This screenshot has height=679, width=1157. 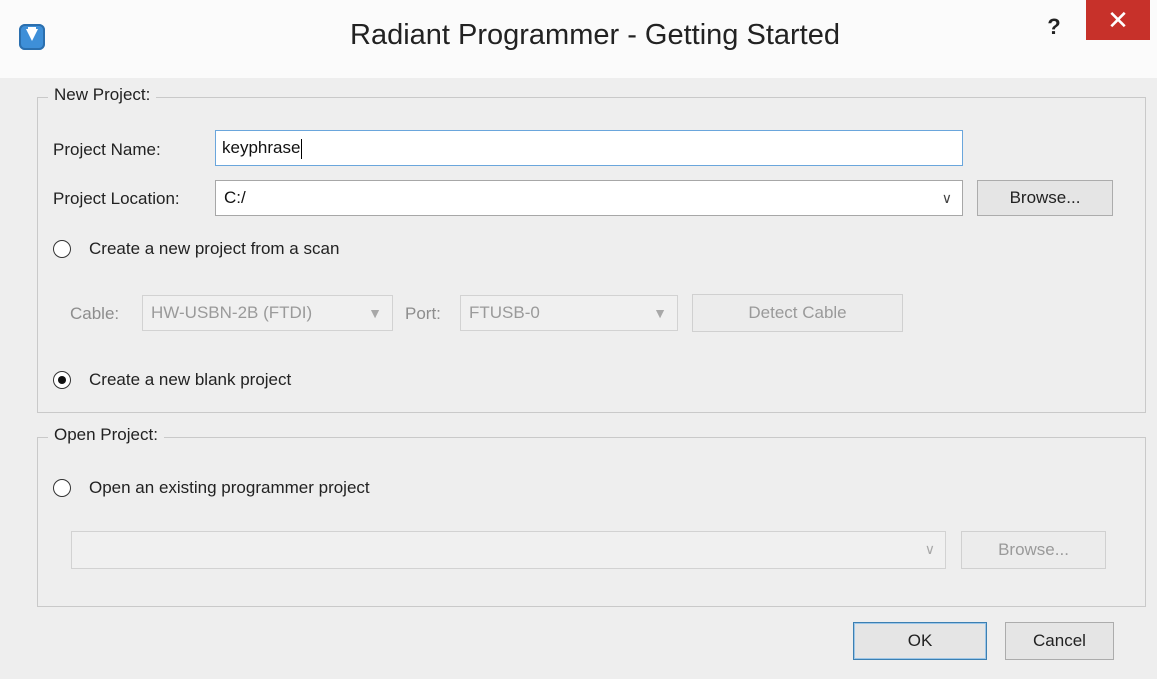 I want to click on cable-combo: HW-USBN-2B (FTDI) ▼, so click(x=267, y=313).